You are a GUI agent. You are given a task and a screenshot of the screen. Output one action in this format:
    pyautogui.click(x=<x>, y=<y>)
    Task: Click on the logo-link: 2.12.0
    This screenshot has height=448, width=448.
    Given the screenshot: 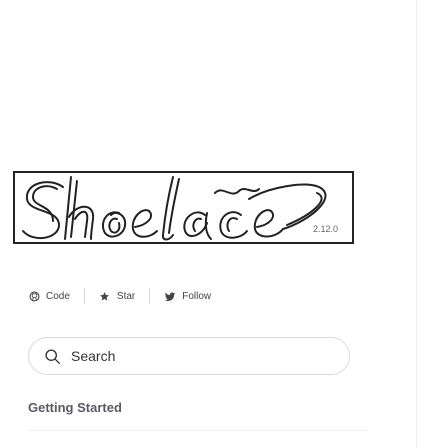 What is the action you would take?
    pyautogui.click(x=183, y=207)
    